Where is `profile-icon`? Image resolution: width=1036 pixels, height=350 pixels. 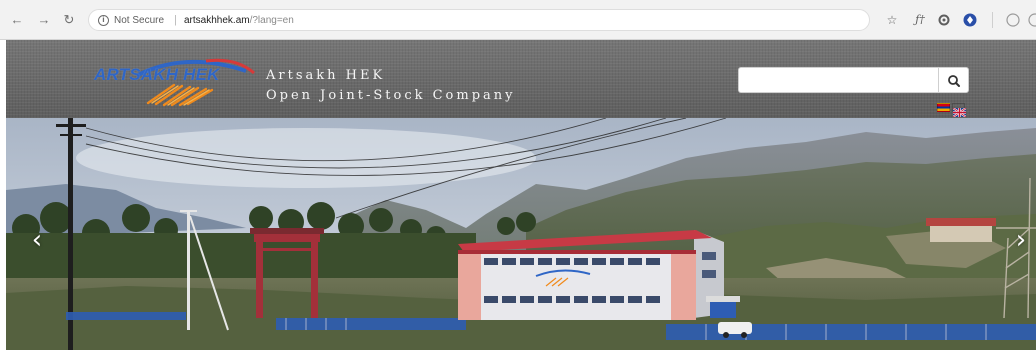 profile-icon is located at coordinates (1013, 20).